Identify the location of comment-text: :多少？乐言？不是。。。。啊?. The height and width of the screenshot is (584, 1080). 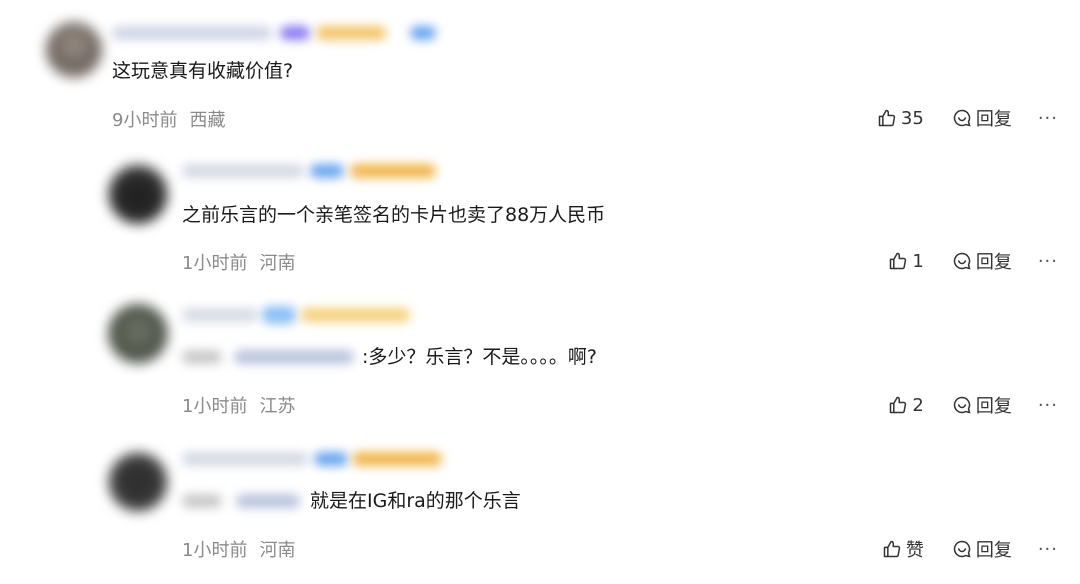
(479, 357).